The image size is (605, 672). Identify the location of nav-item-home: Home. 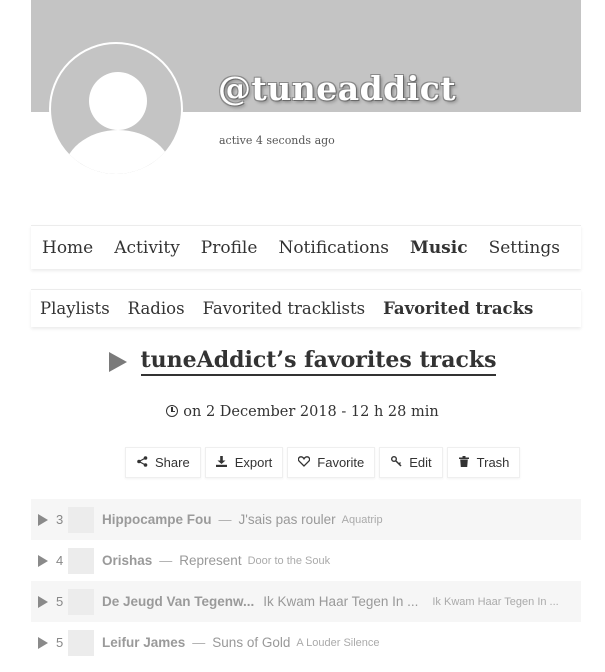
(67, 248).